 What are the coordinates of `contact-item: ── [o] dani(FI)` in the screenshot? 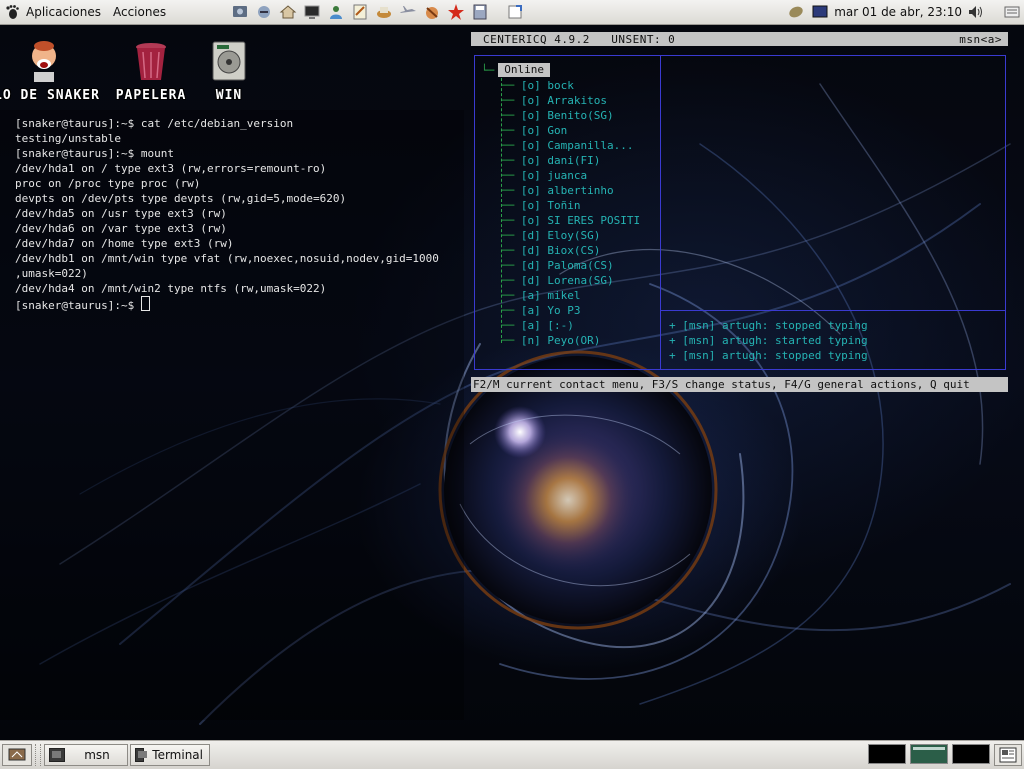 It's located at (550, 160).